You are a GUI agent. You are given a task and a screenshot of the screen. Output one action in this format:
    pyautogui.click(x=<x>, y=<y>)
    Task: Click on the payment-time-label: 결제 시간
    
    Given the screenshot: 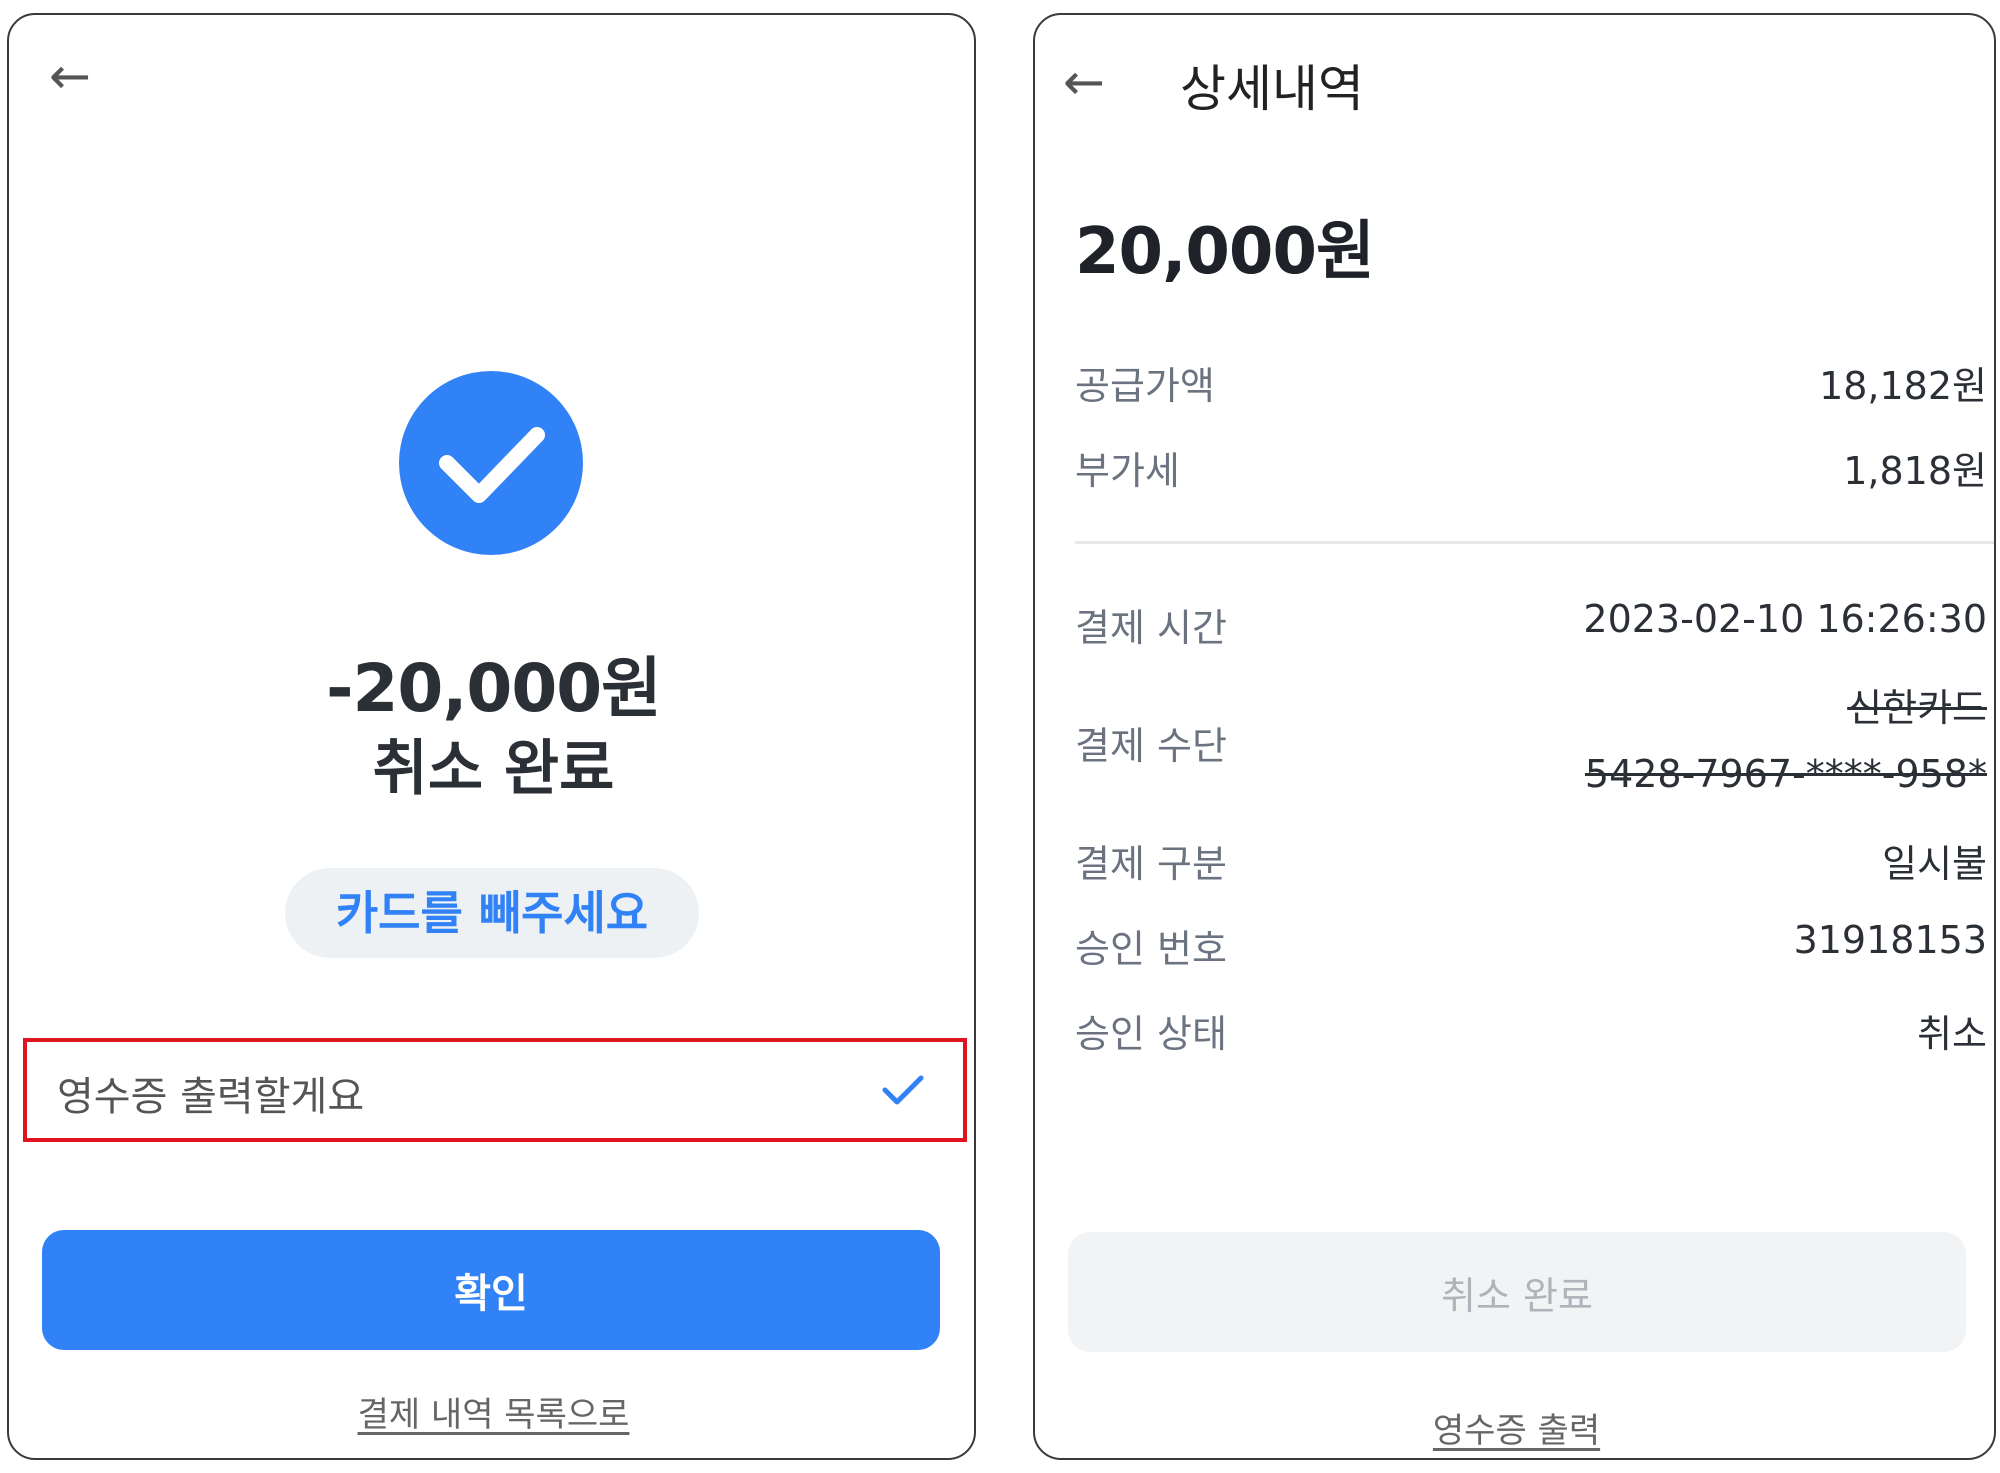 What is the action you would take?
    pyautogui.click(x=1151, y=628)
    